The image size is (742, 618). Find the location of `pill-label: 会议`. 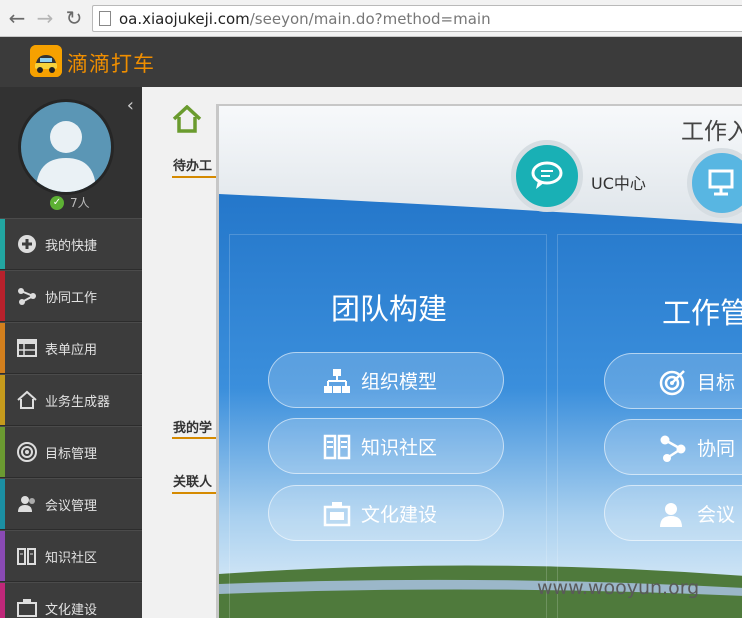

pill-label: 会议 is located at coordinates (716, 515).